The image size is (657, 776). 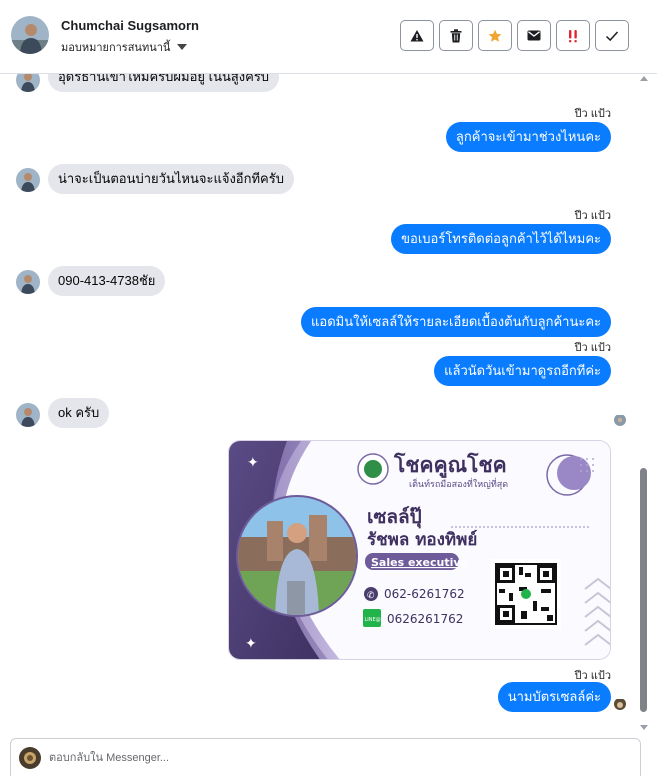 What do you see at coordinates (171, 179) in the screenshot?
I see `incoming-message: น่าจะเป็นตอนบ่ายวันไหนจะแจ้งอีกทีครับ` at bounding box center [171, 179].